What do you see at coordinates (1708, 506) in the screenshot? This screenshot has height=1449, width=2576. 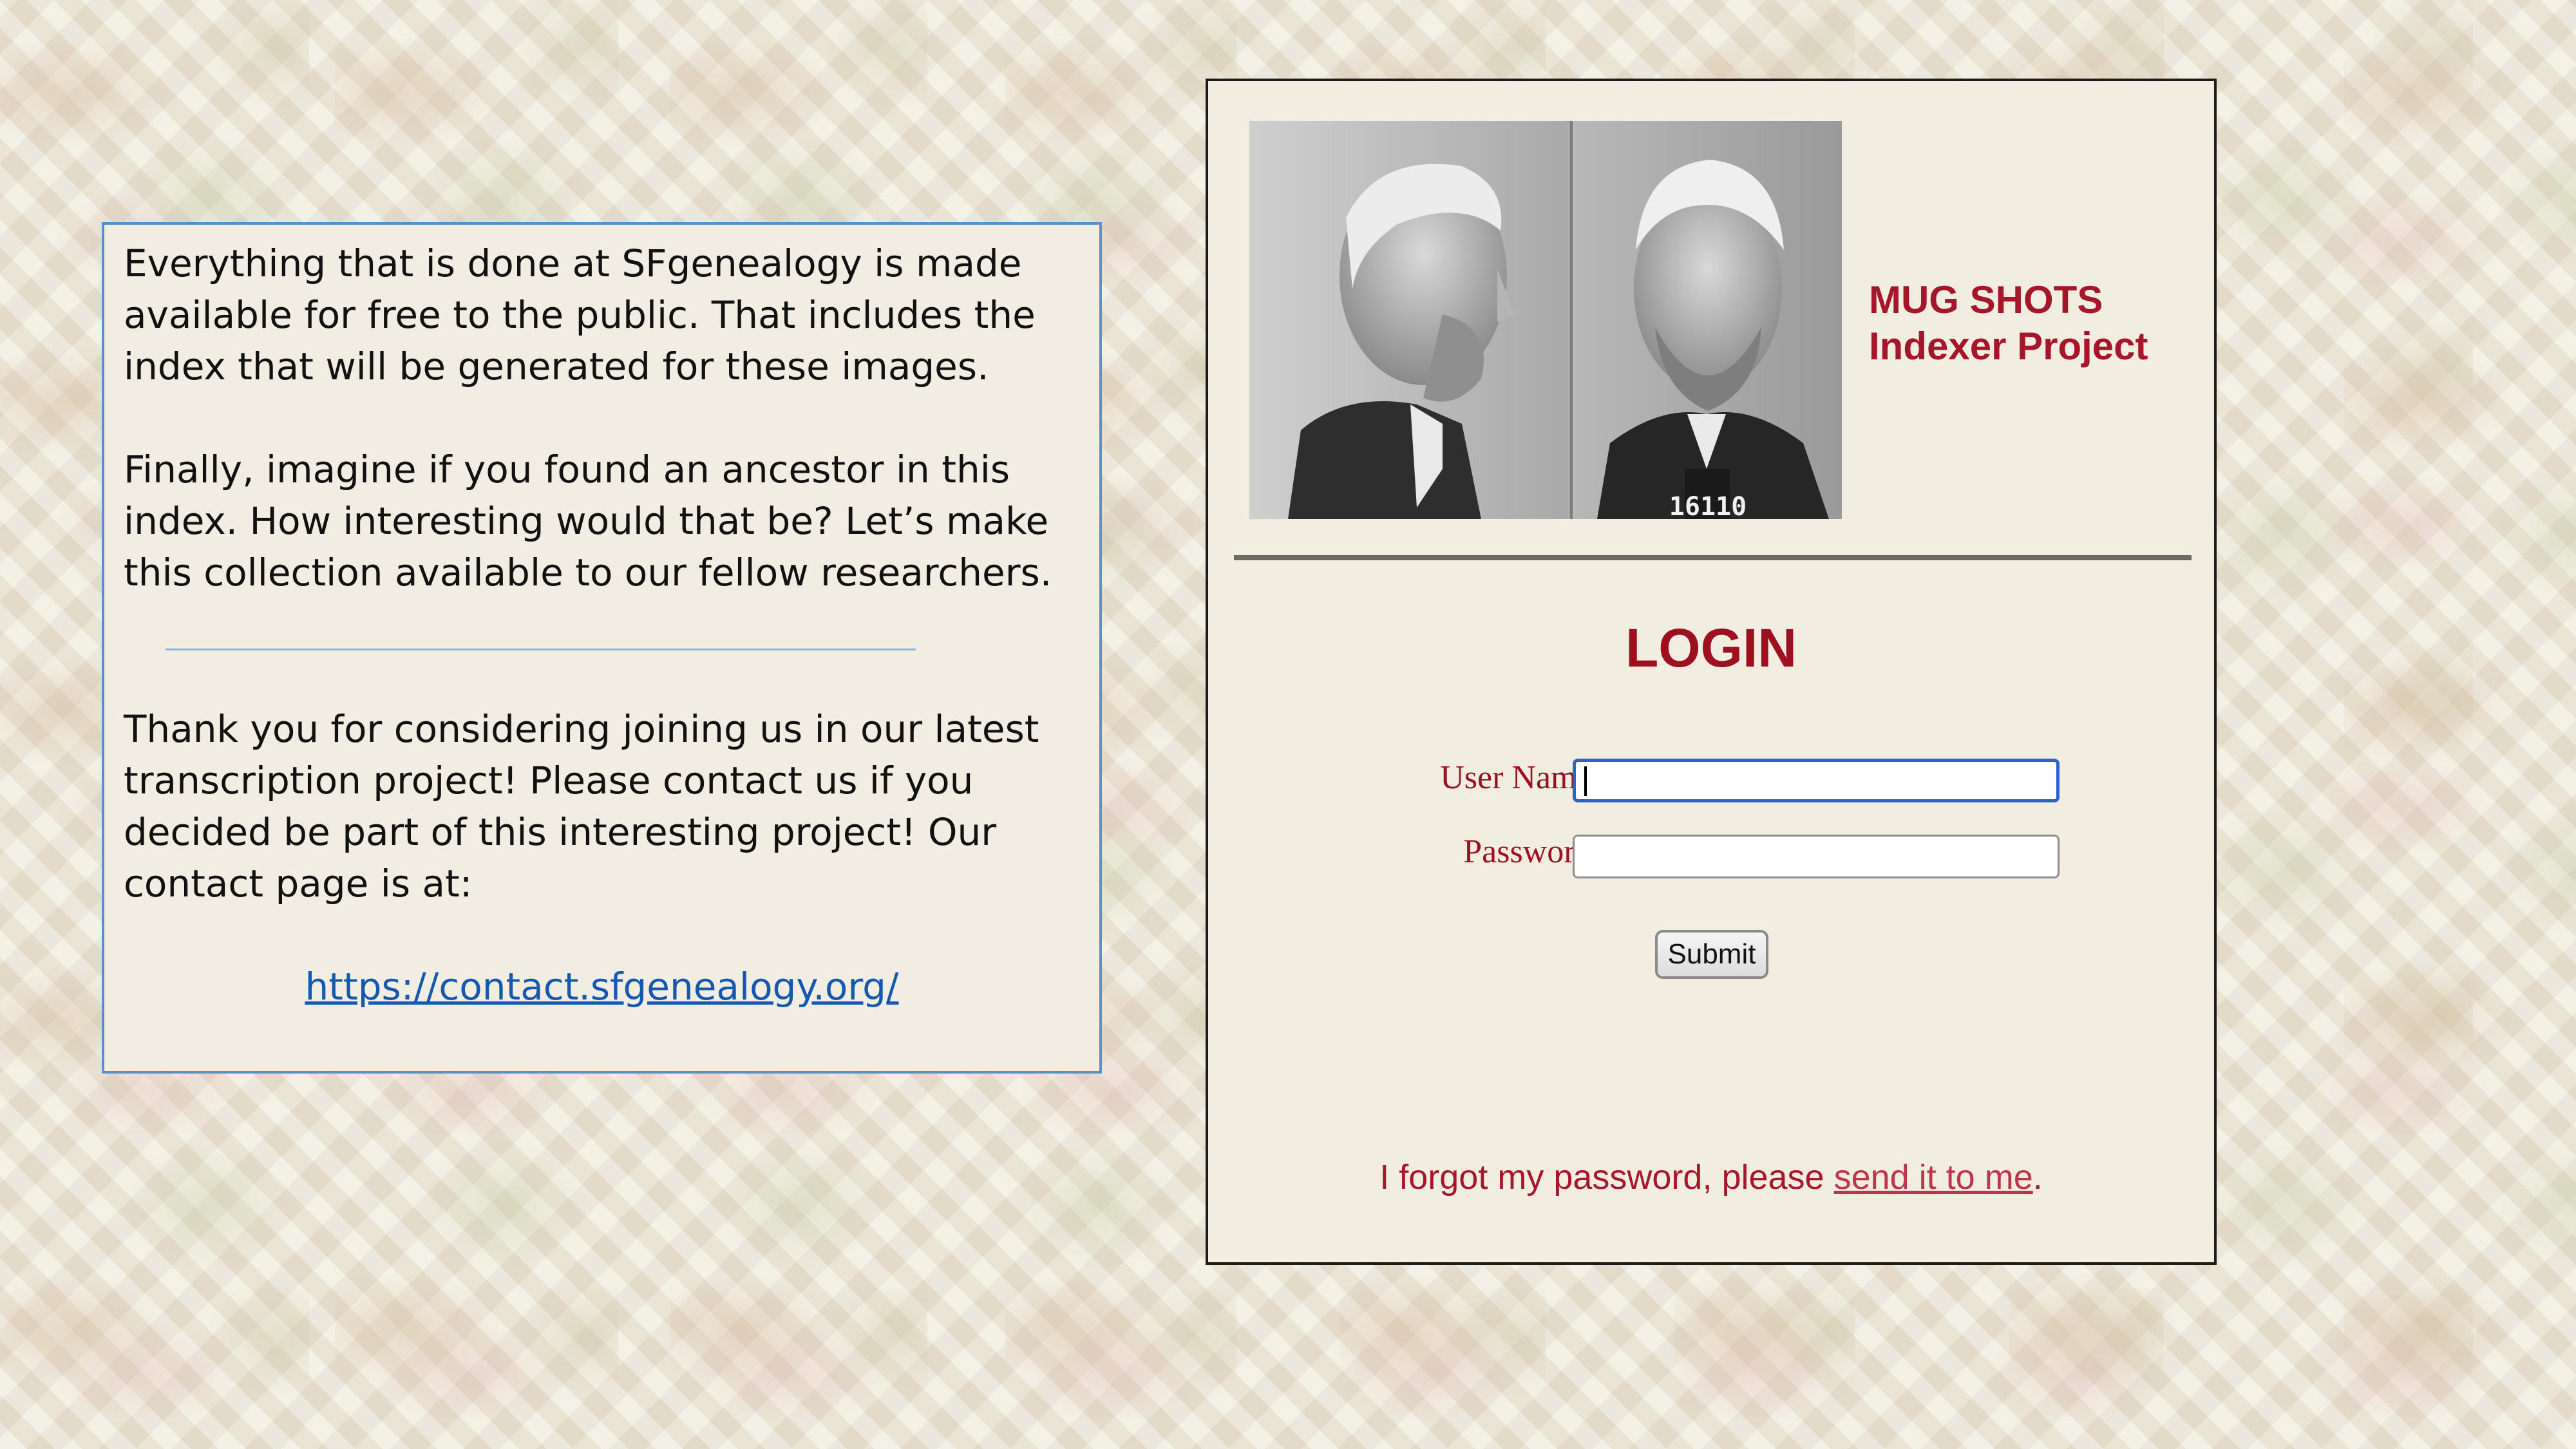 I see `photo-id-tag: 16110` at bounding box center [1708, 506].